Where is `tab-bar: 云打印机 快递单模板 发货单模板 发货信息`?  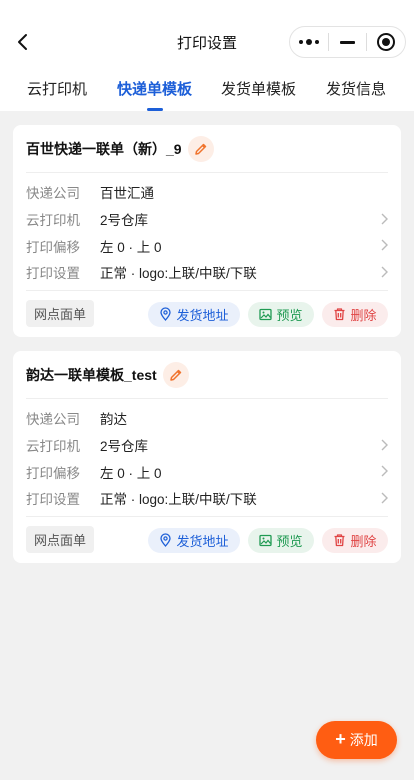
tab-bar: 云打印机 快递单模板 发货单模板 发货信息 is located at coordinates (207, 88).